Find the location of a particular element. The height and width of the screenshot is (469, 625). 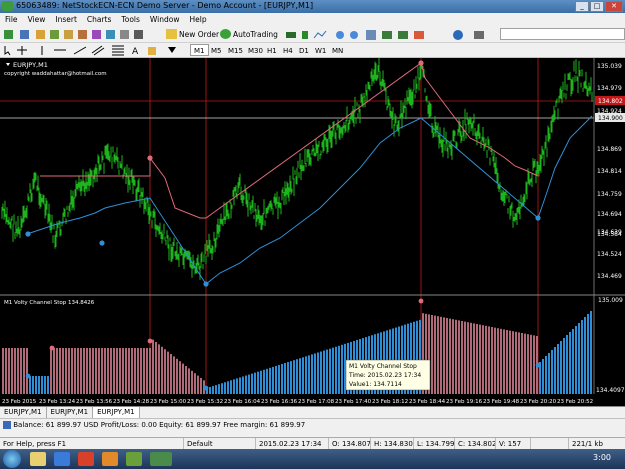

start-button is located at coordinates (12, 459).